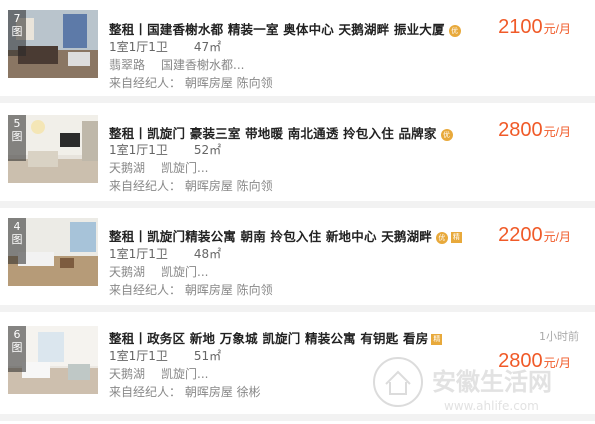 The height and width of the screenshot is (424, 595). Describe the element at coordinates (165, 356) in the screenshot. I see `listing-spec: 1室1厅1卫 51㎡` at that location.